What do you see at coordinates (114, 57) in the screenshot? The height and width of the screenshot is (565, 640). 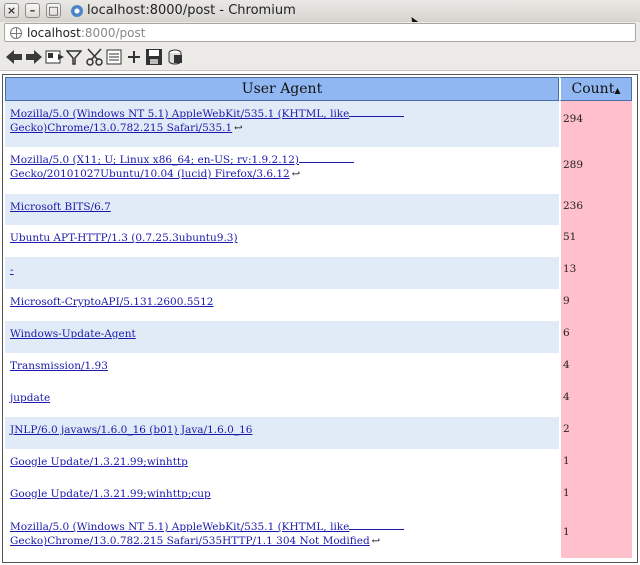 I see `columns-icon` at bounding box center [114, 57].